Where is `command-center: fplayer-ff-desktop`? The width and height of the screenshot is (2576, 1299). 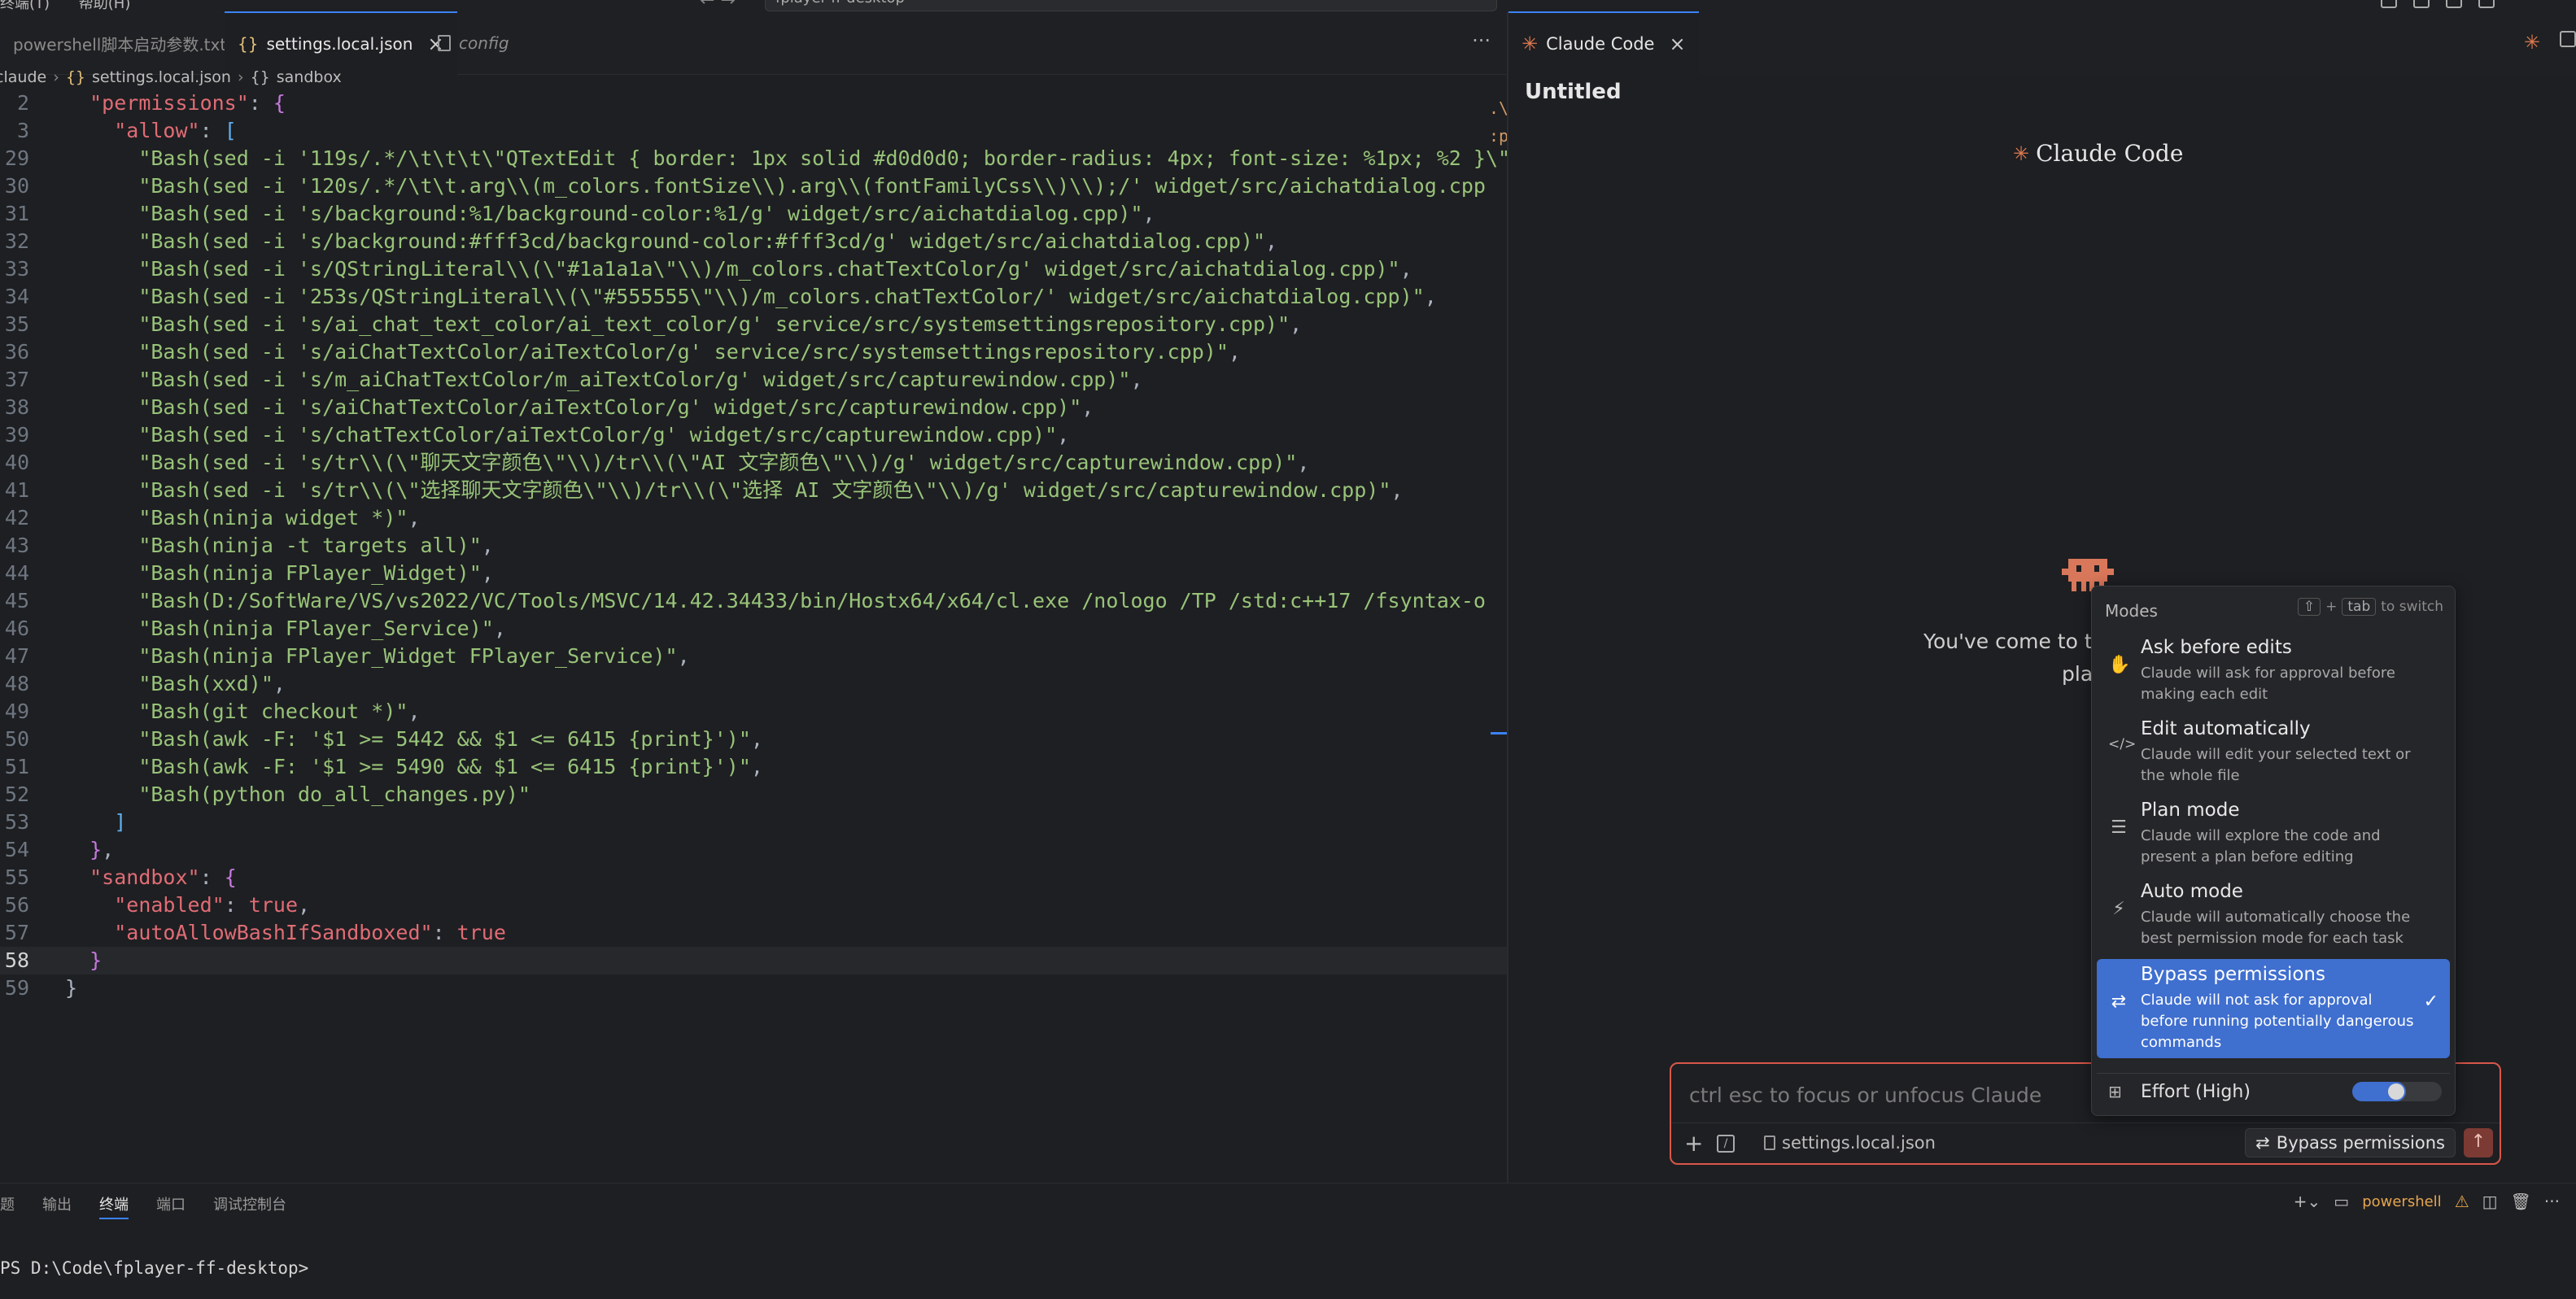 command-center: fplayer-ff-desktop is located at coordinates (1131, 5).